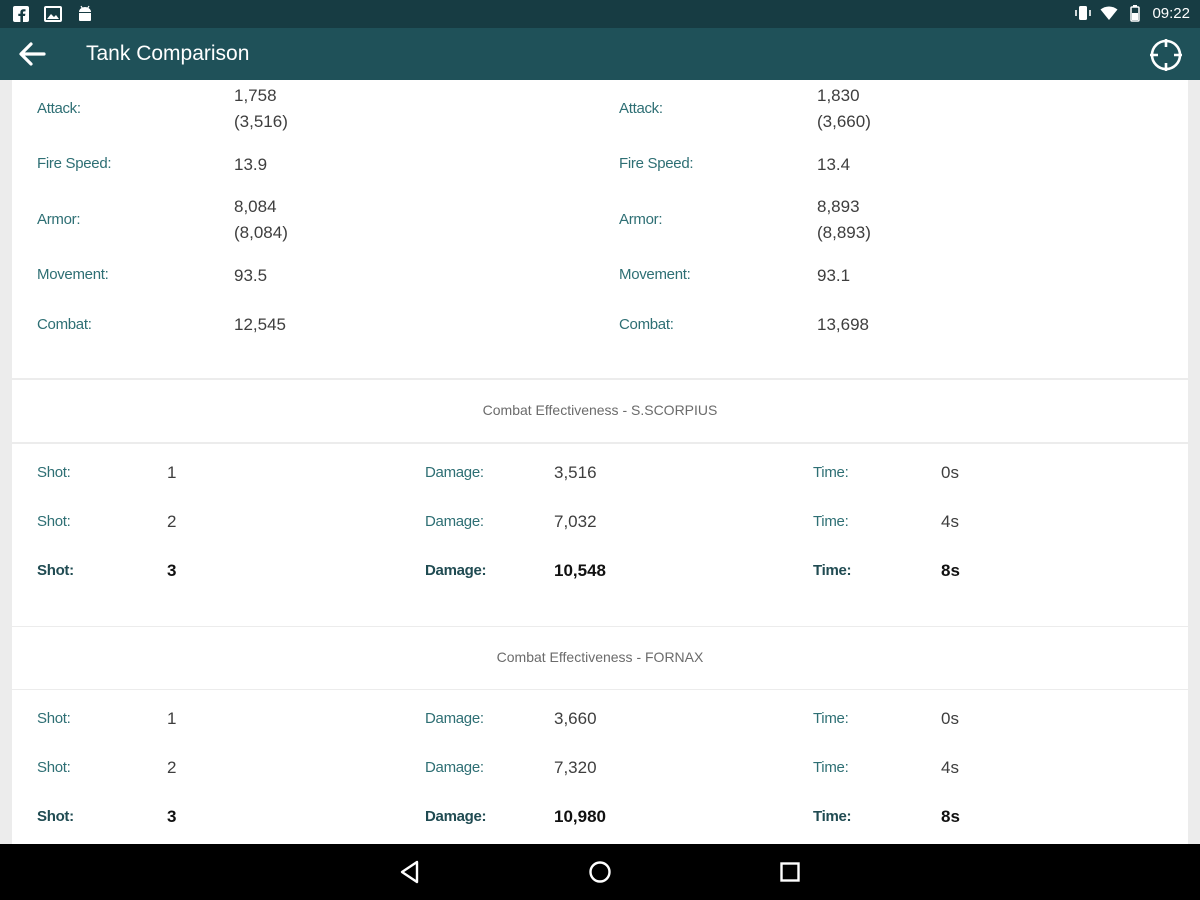 Image resolution: width=1200 pixels, height=900 pixels. What do you see at coordinates (21, 14) in the screenshot?
I see `facebook-icon` at bounding box center [21, 14].